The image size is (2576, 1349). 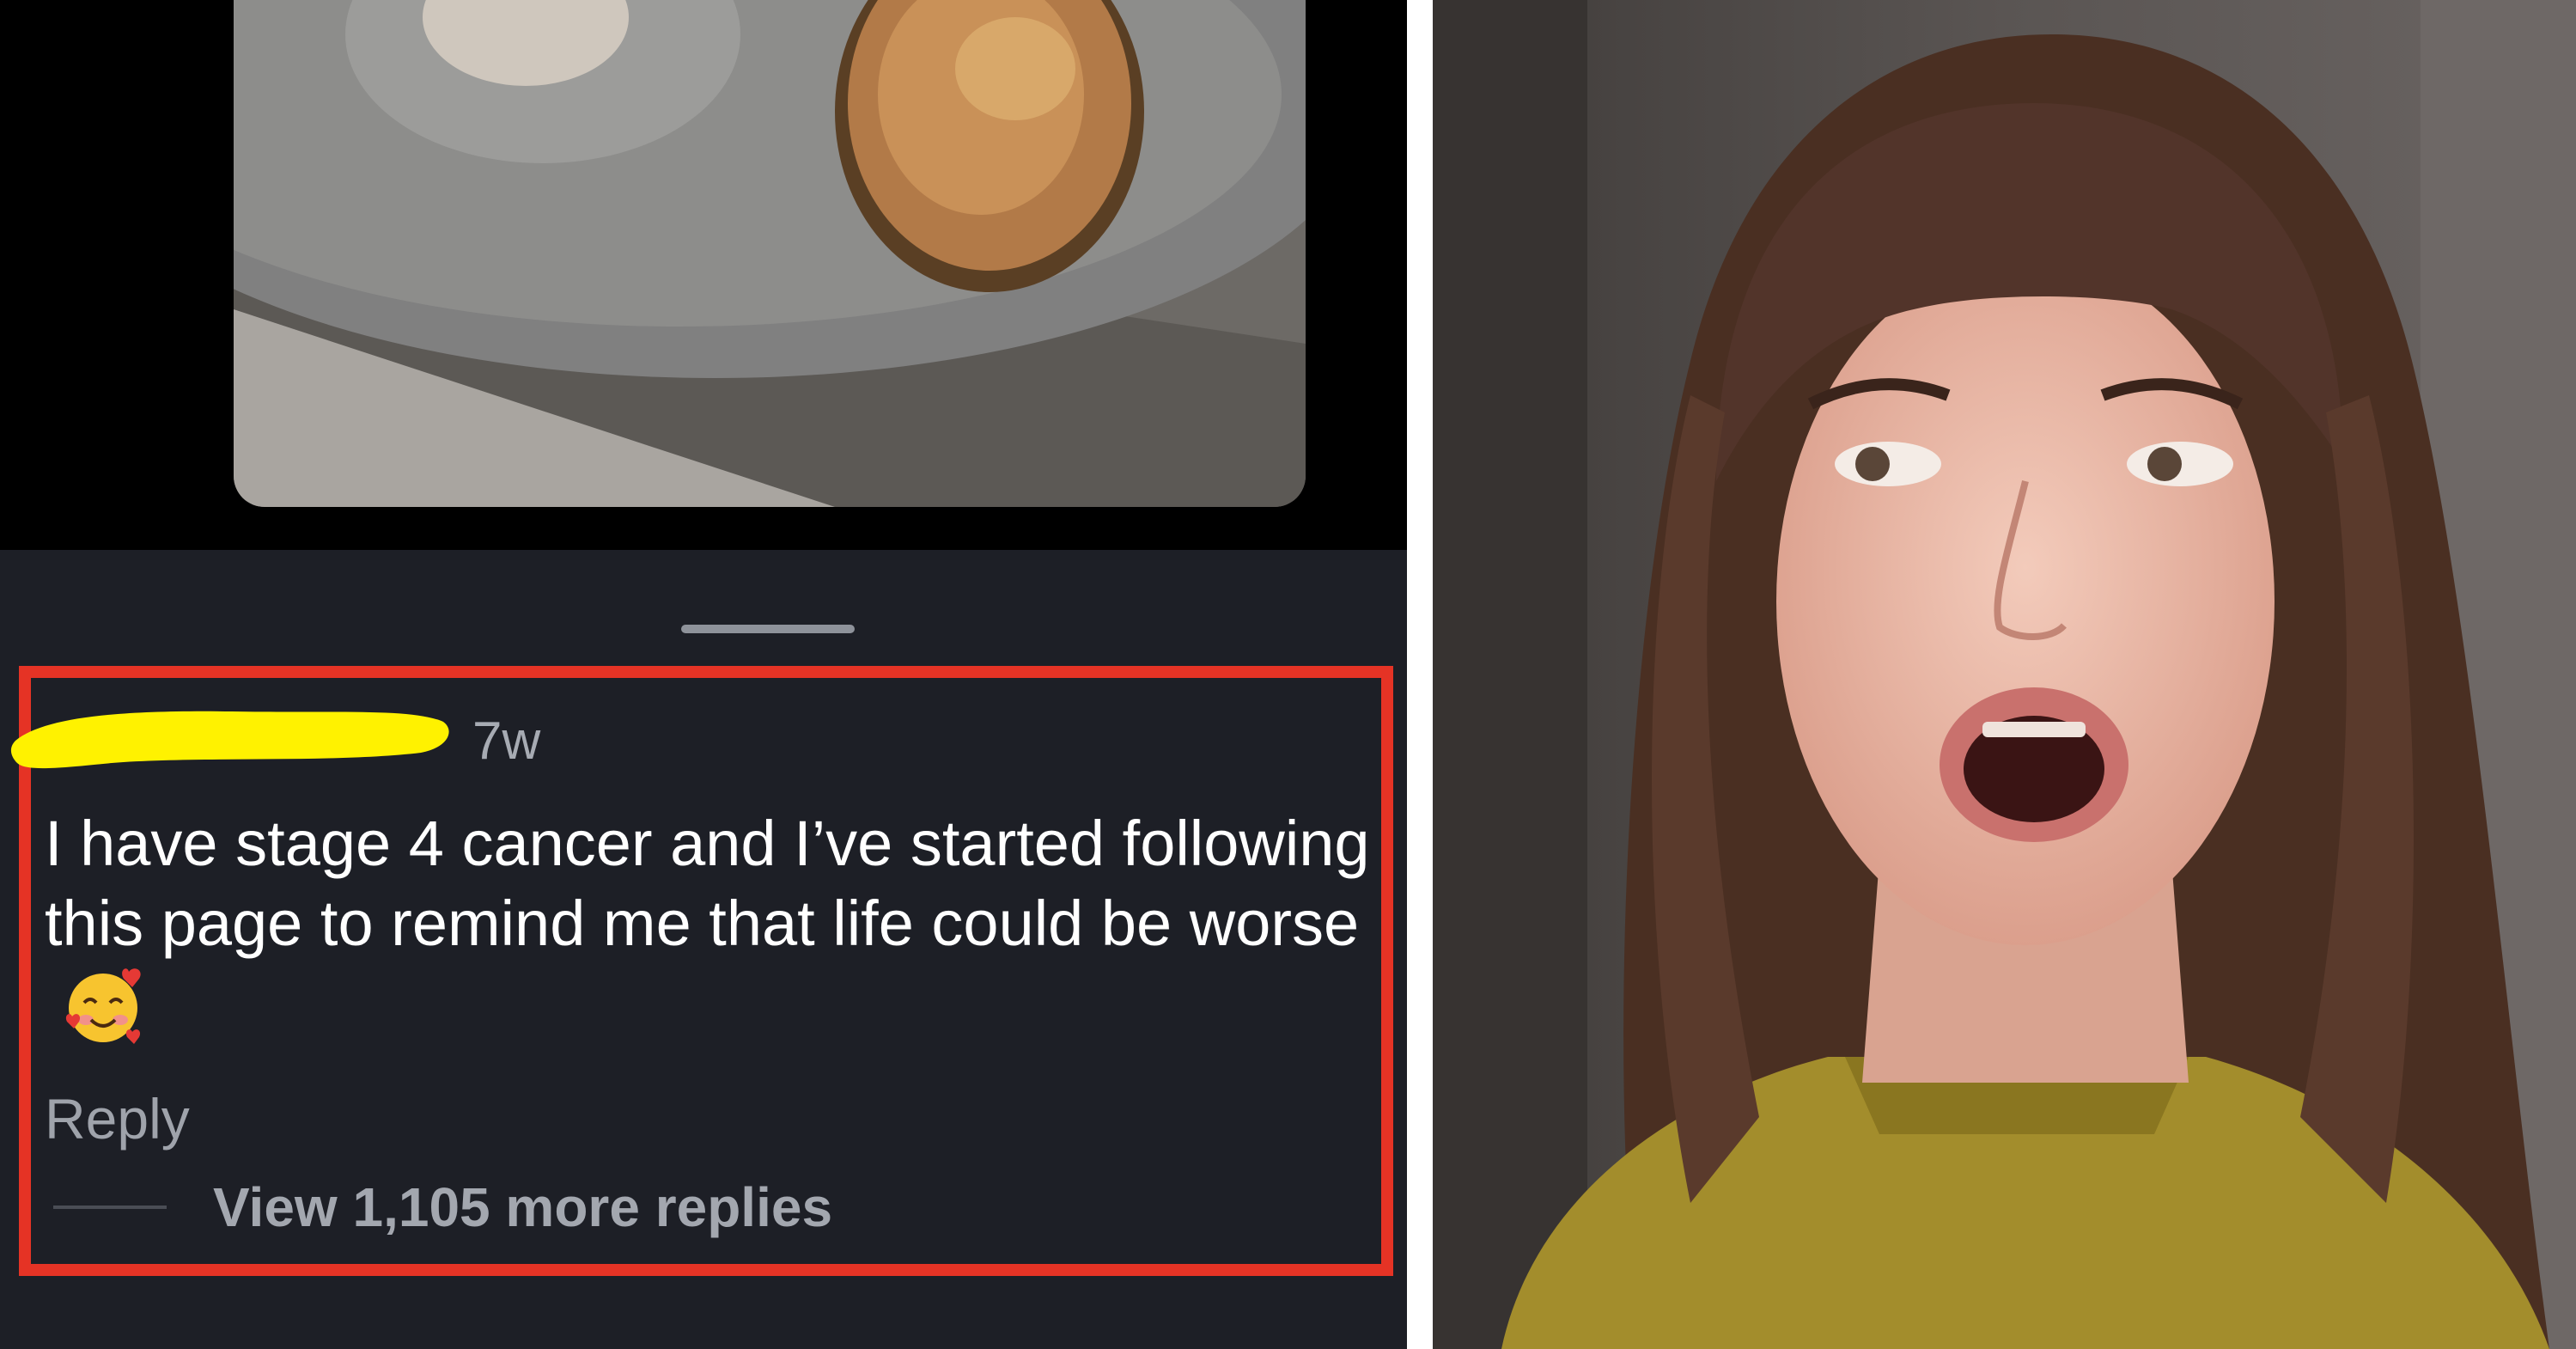 I want to click on comment-timestamp: 7w, so click(x=506, y=741).